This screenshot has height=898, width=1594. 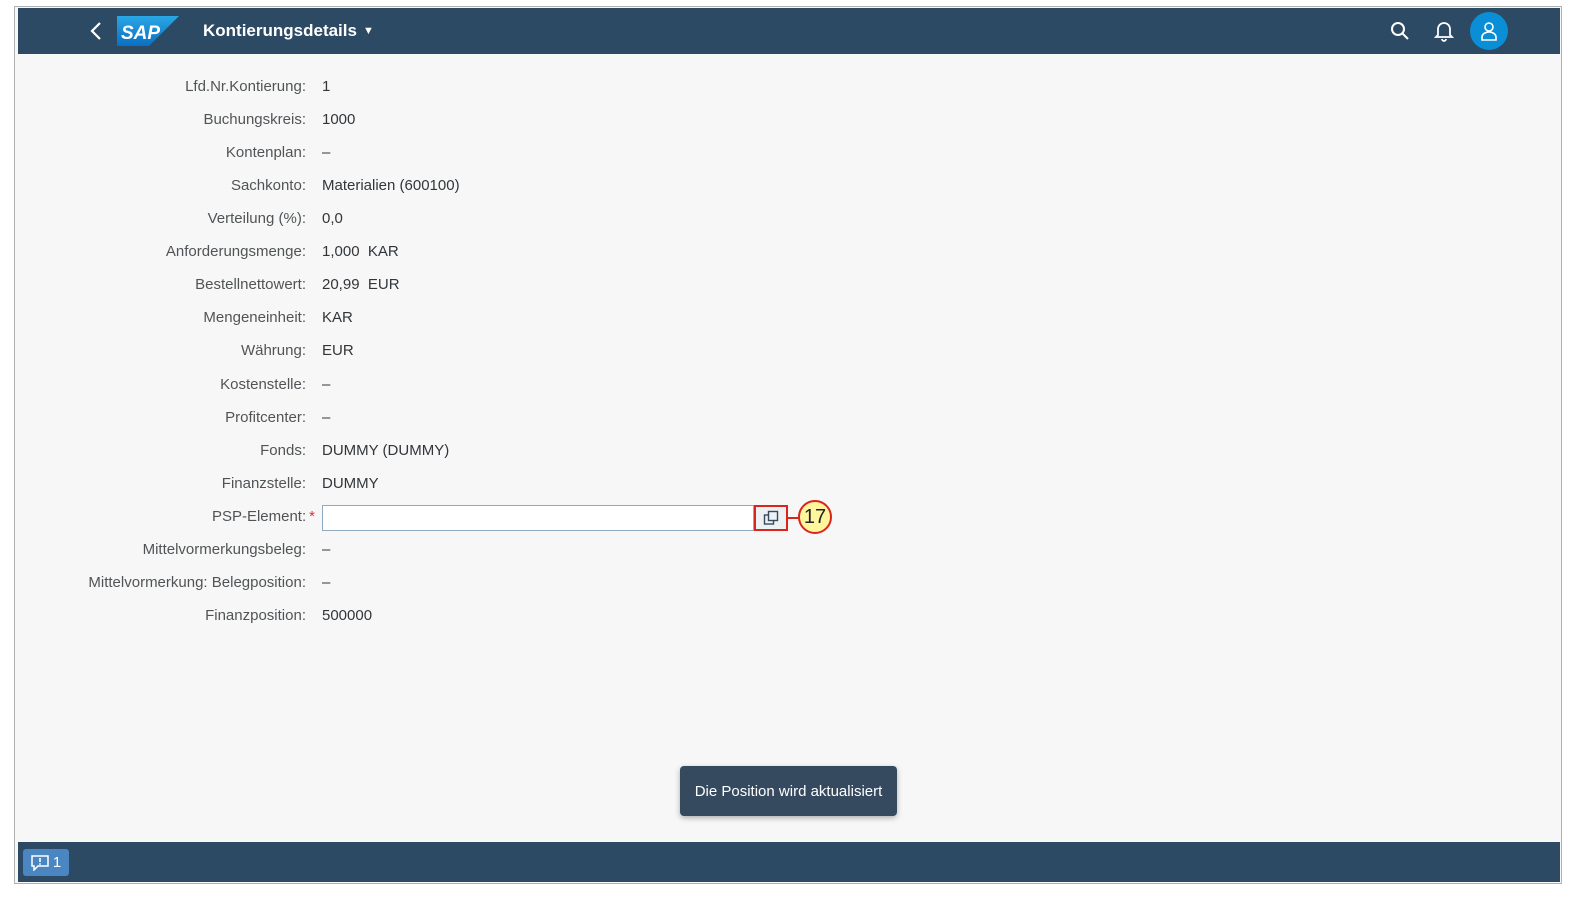 What do you see at coordinates (789, 252) in the screenshot?
I see `field-row: Anforderungsmenge: 1,000 KAR` at bounding box center [789, 252].